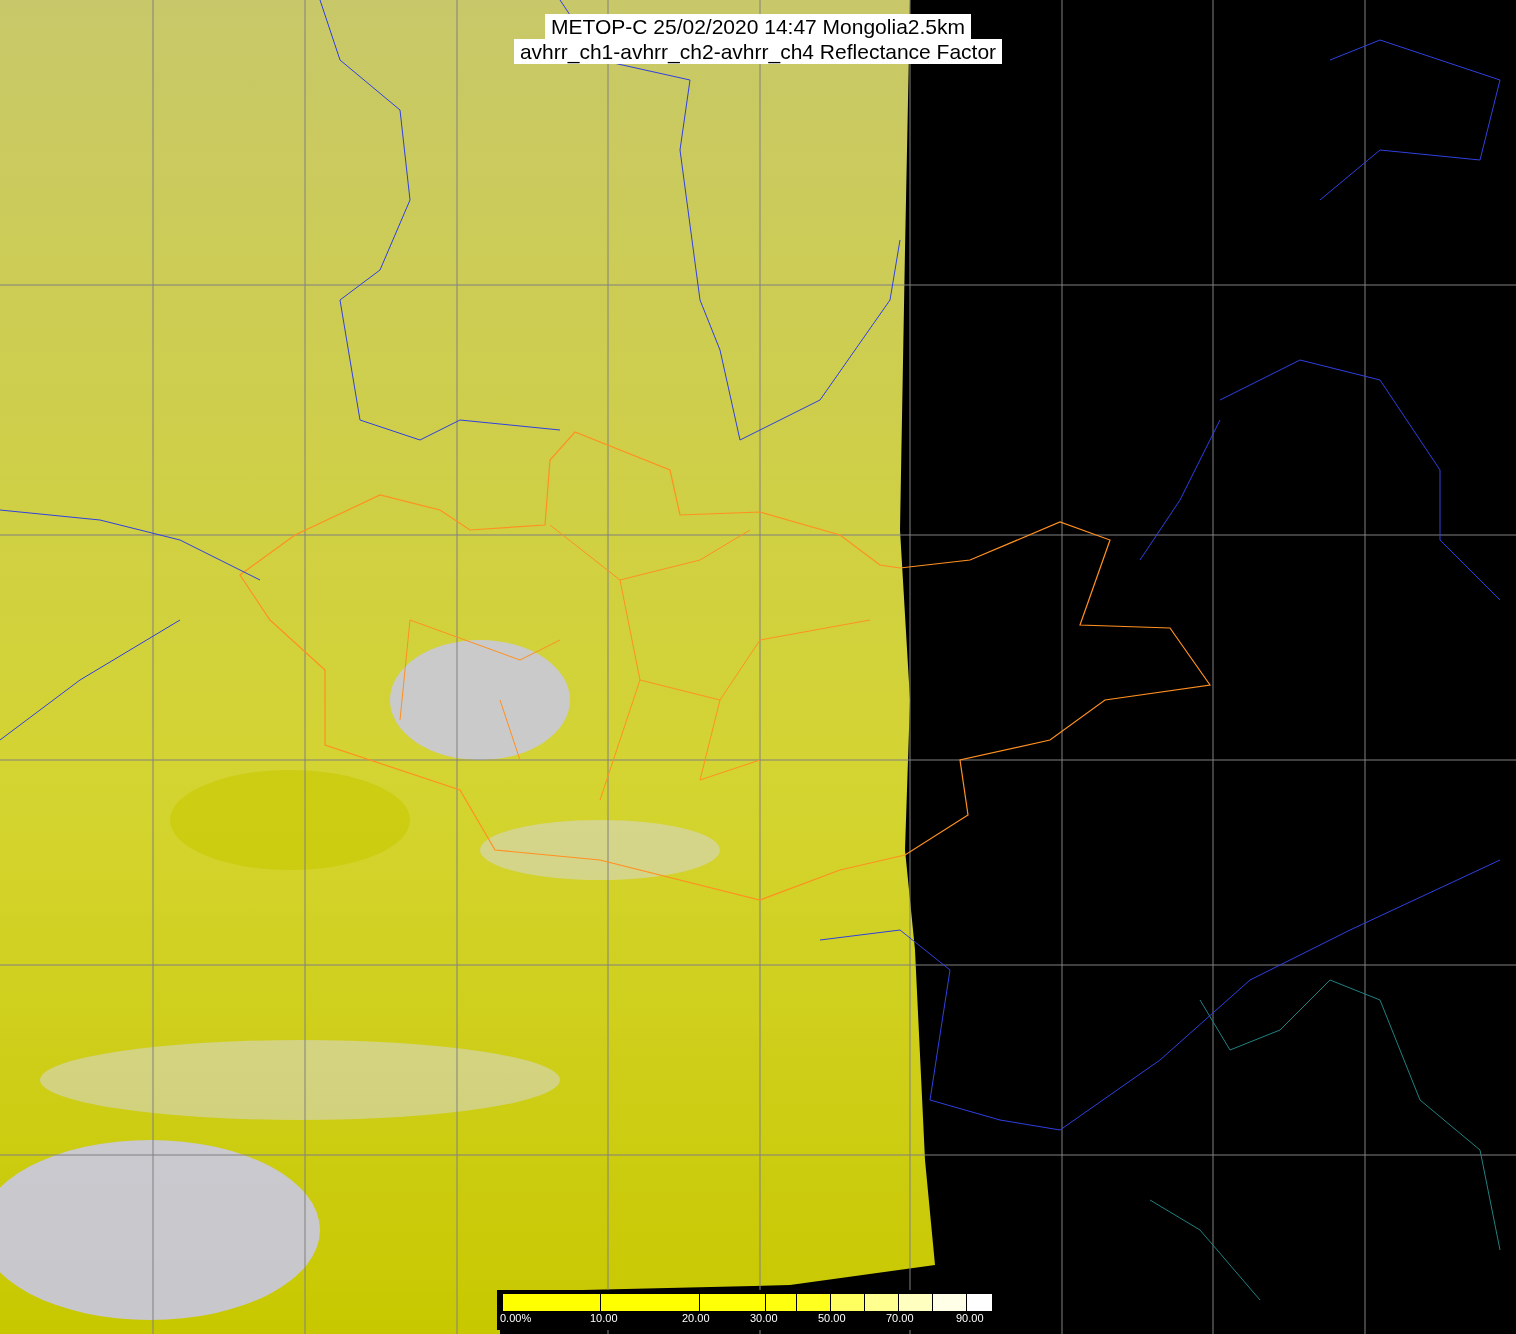 Image resolution: width=1516 pixels, height=1334 pixels. I want to click on color-scale-label: 50.00, so click(832, 1318).